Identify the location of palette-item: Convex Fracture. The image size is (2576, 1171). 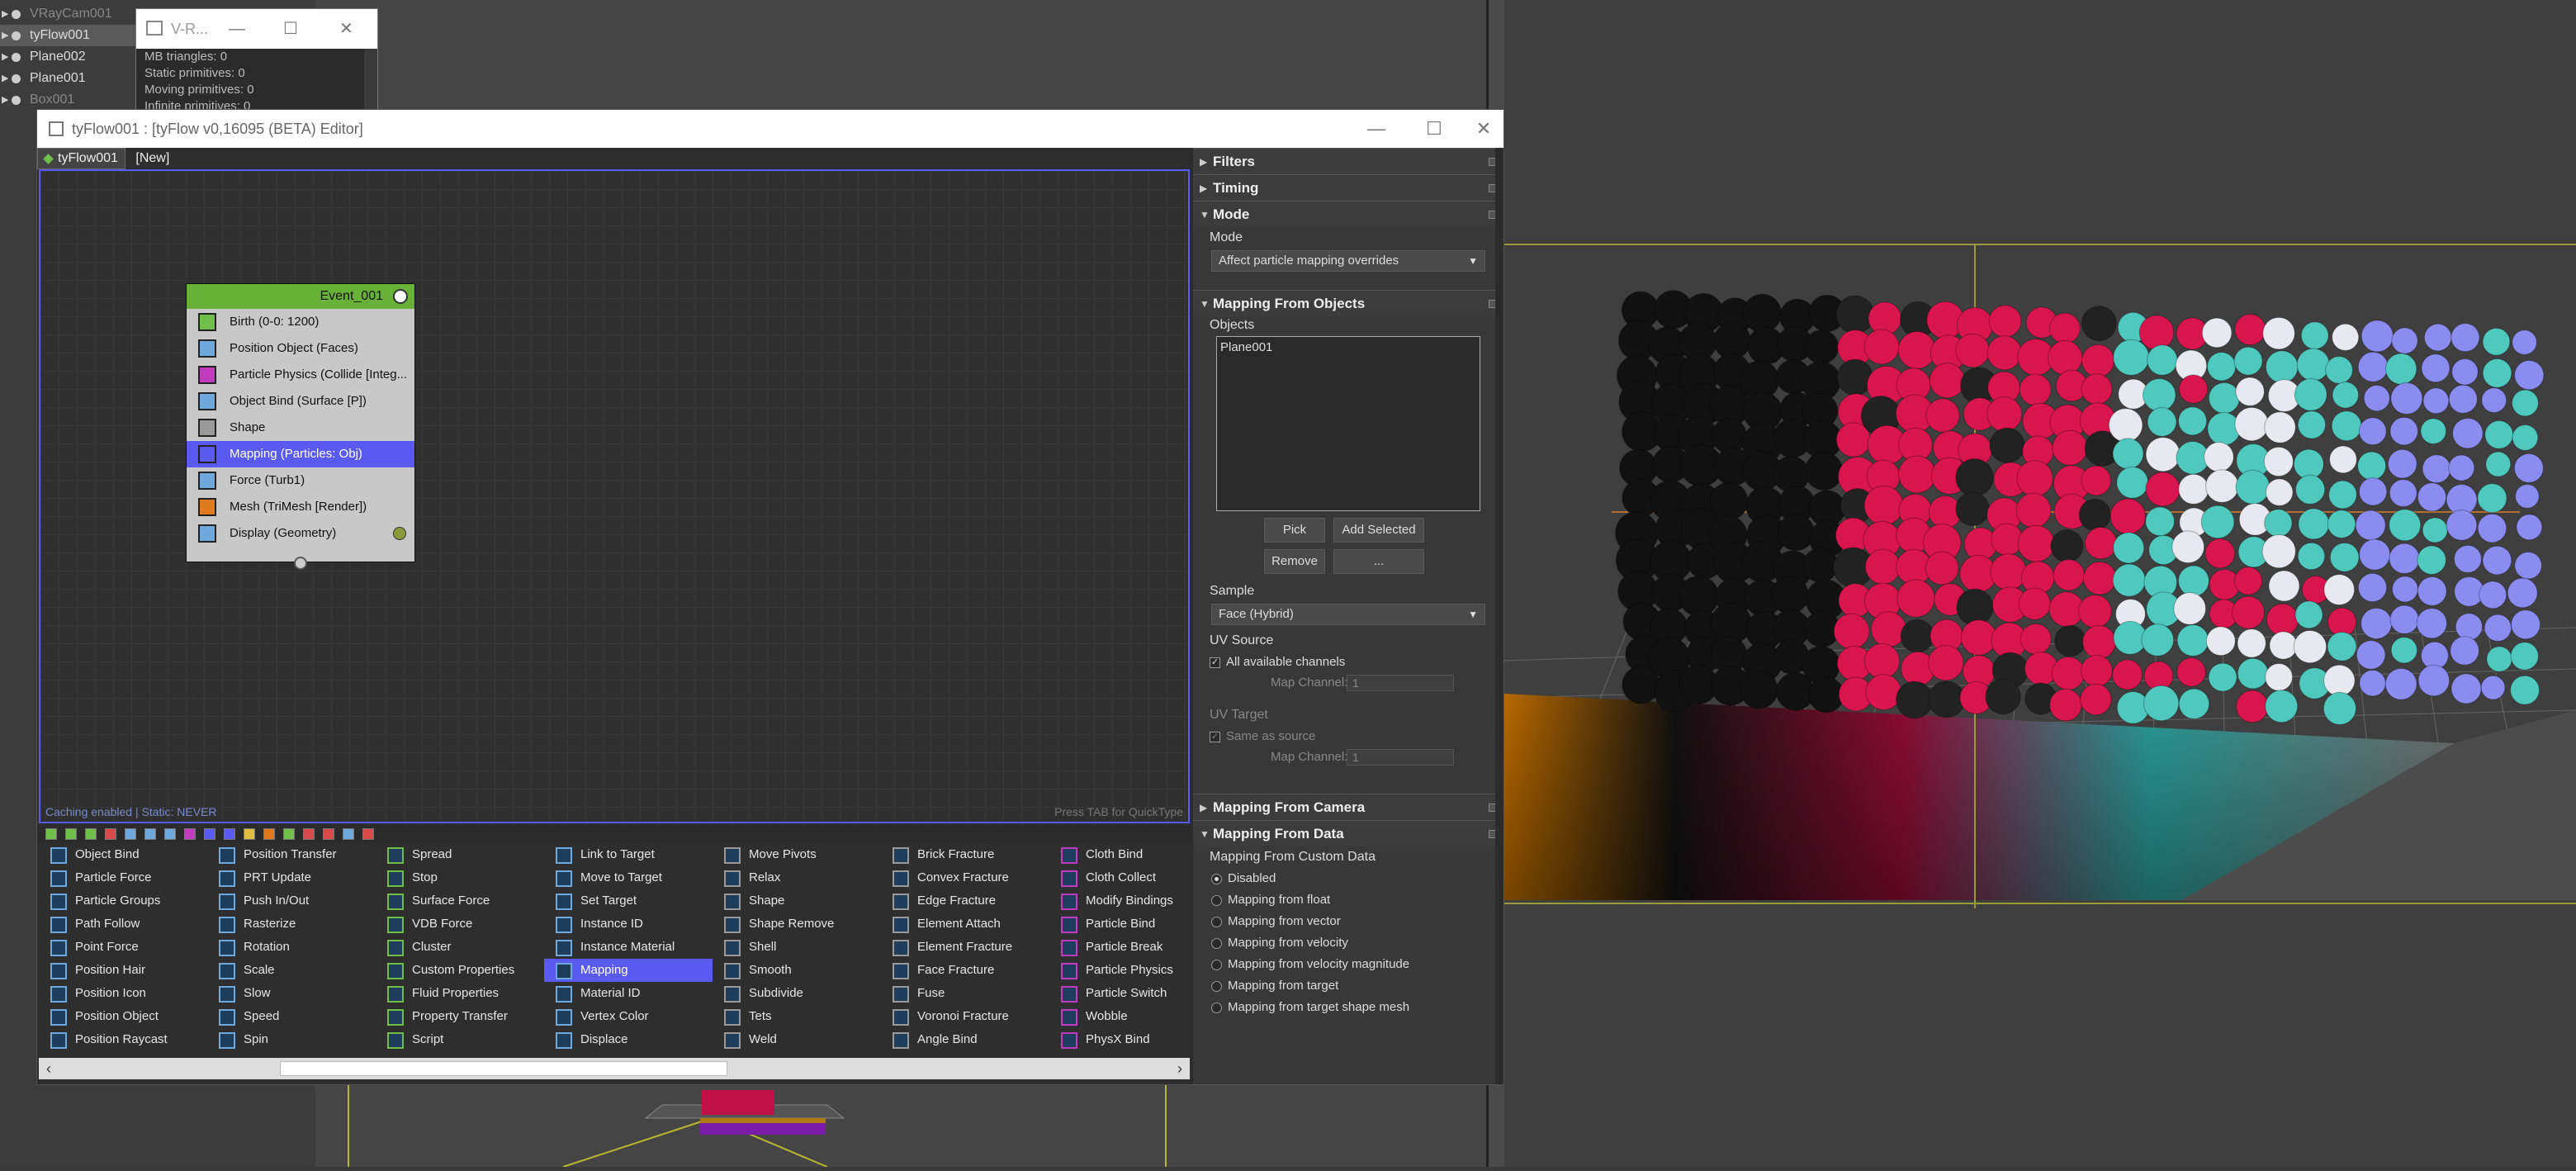
(965, 877).